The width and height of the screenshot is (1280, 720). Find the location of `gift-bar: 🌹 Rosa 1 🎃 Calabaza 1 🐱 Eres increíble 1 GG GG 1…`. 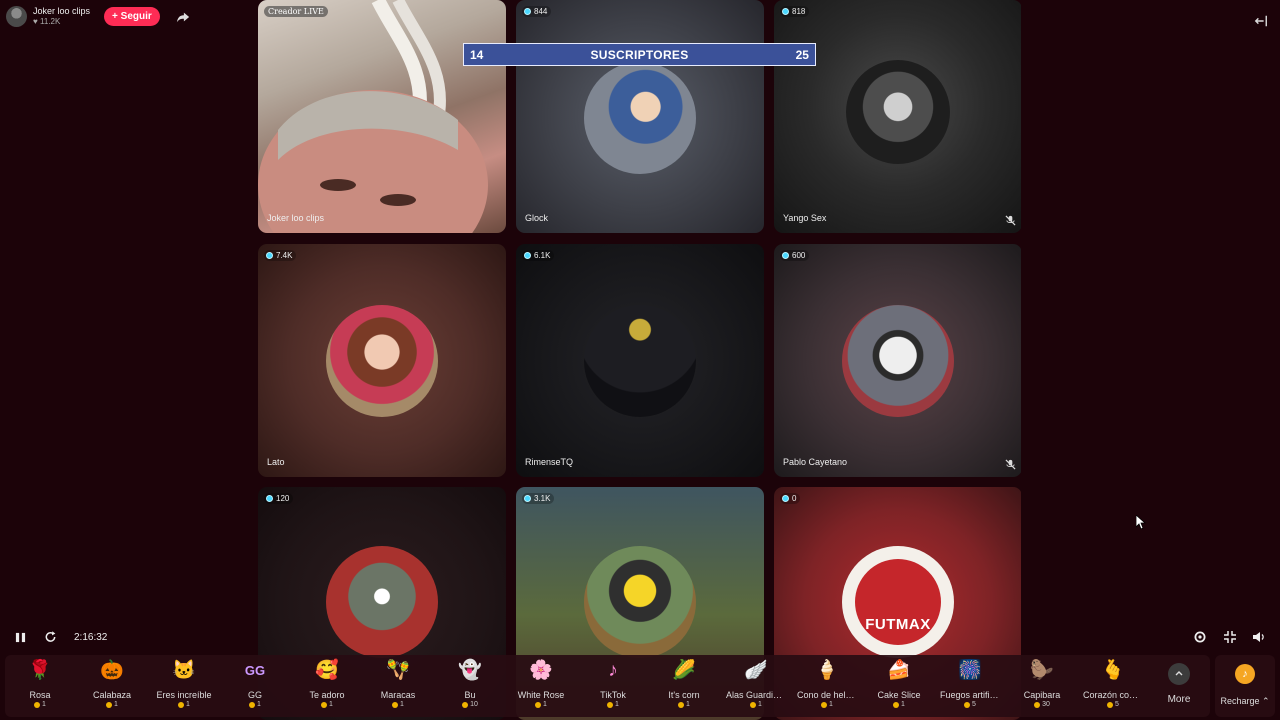

gift-bar: 🌹 Rosa 1 🎃 Calabaza 1 🐱 Eres increíble 1 GG GG 1… is located at coordinates (607, 686).